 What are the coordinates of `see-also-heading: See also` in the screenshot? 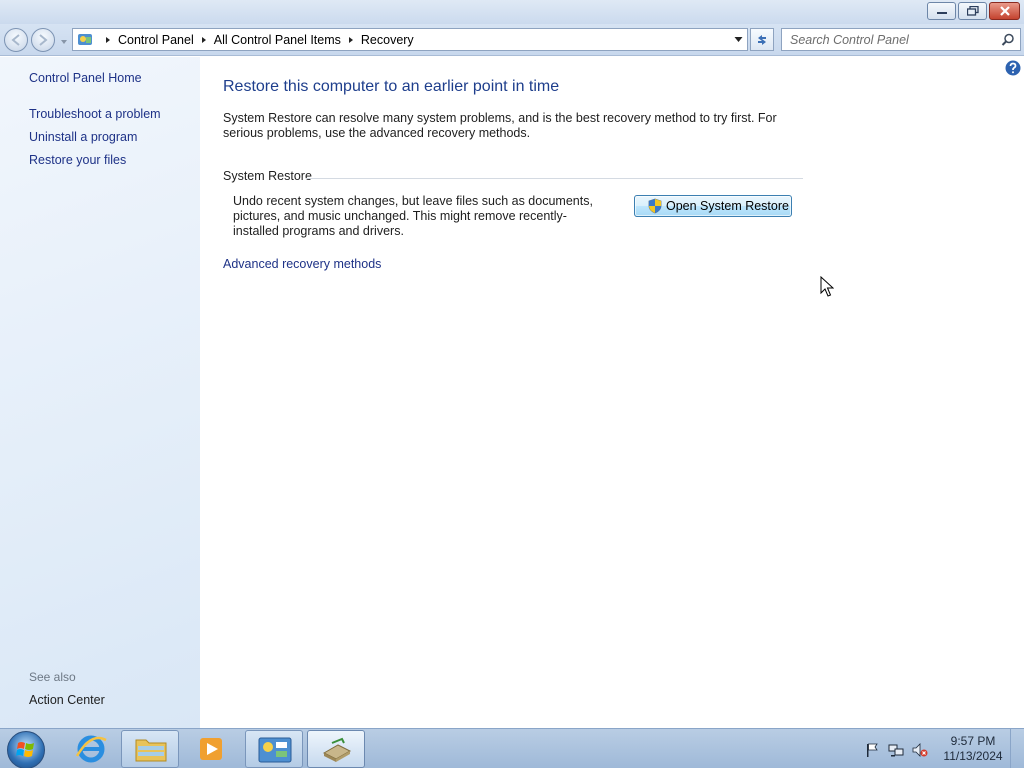 It's located at (52, 677).